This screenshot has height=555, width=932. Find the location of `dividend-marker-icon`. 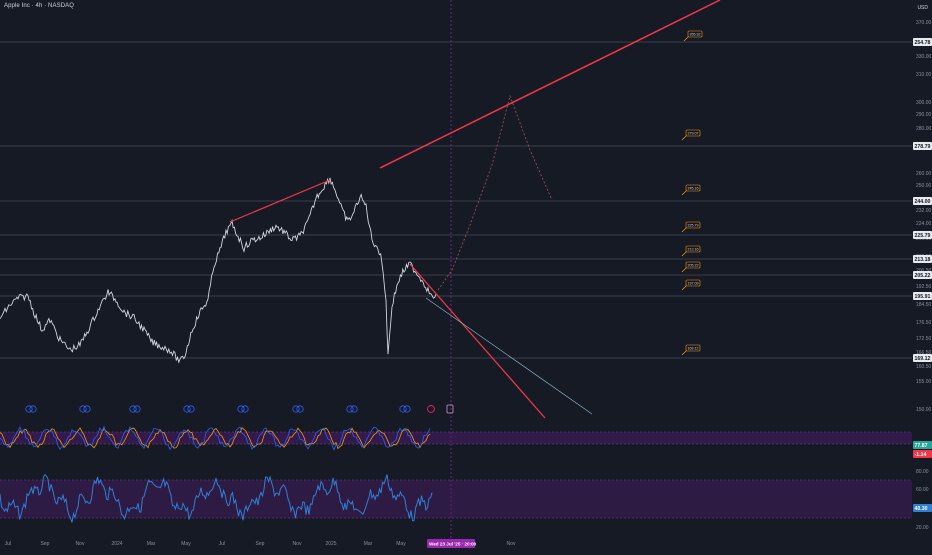

dividend-marker-icon is located at coordinates (450, 409).